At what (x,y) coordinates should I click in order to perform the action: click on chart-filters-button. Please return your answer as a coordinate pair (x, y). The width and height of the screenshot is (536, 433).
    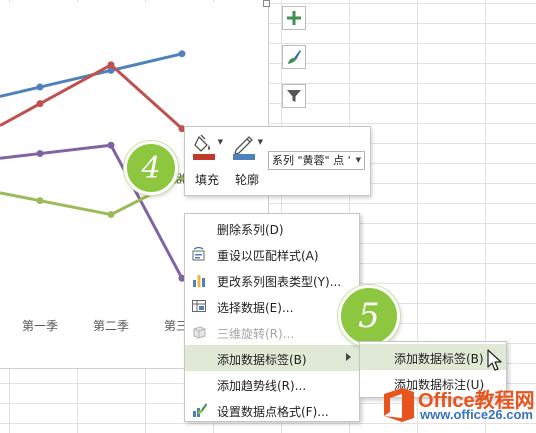
    Looking at the image, I should click on (294, 96).